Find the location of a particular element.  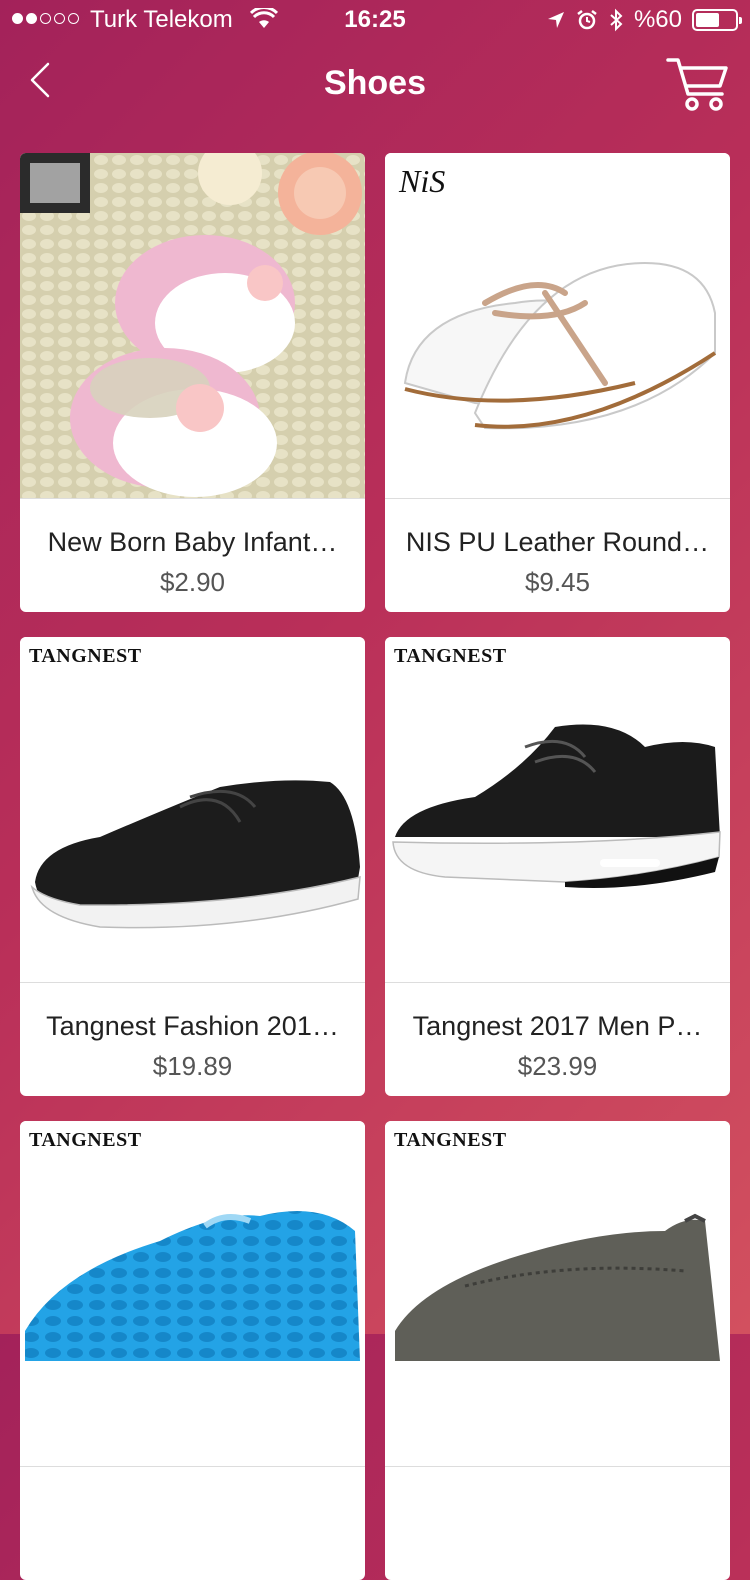

product-card: New Born Baby Infant… $2.90 is located at coordinates (192, 382).